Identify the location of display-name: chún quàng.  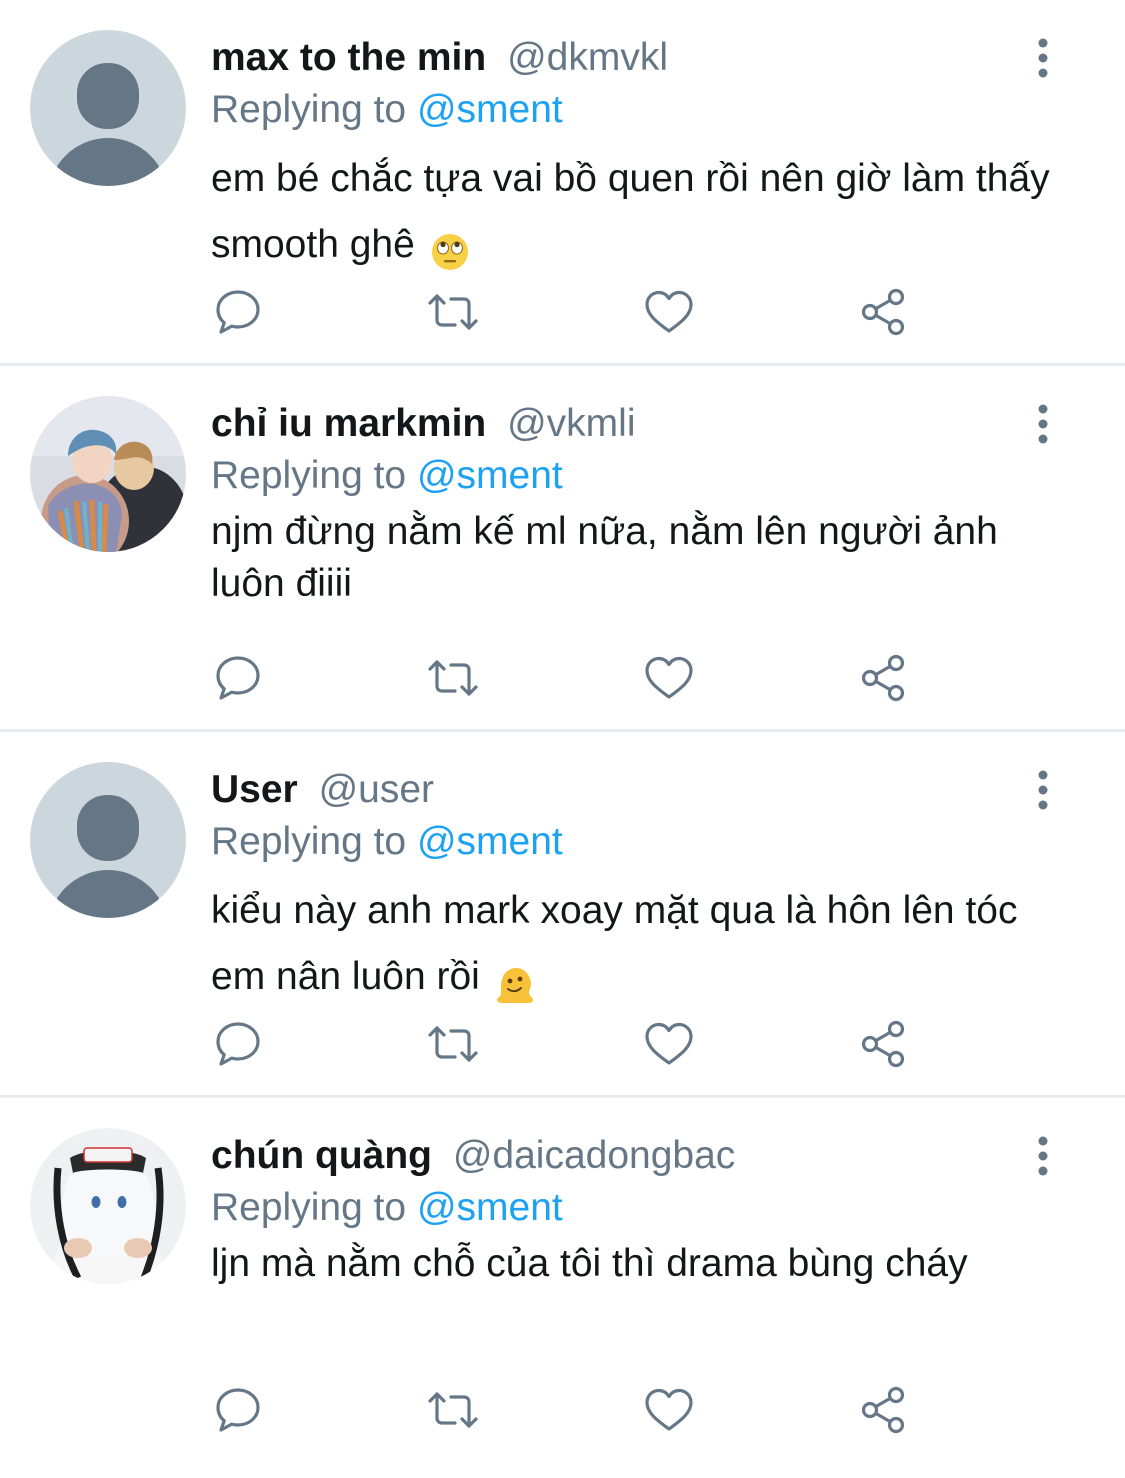
(321, 1155).